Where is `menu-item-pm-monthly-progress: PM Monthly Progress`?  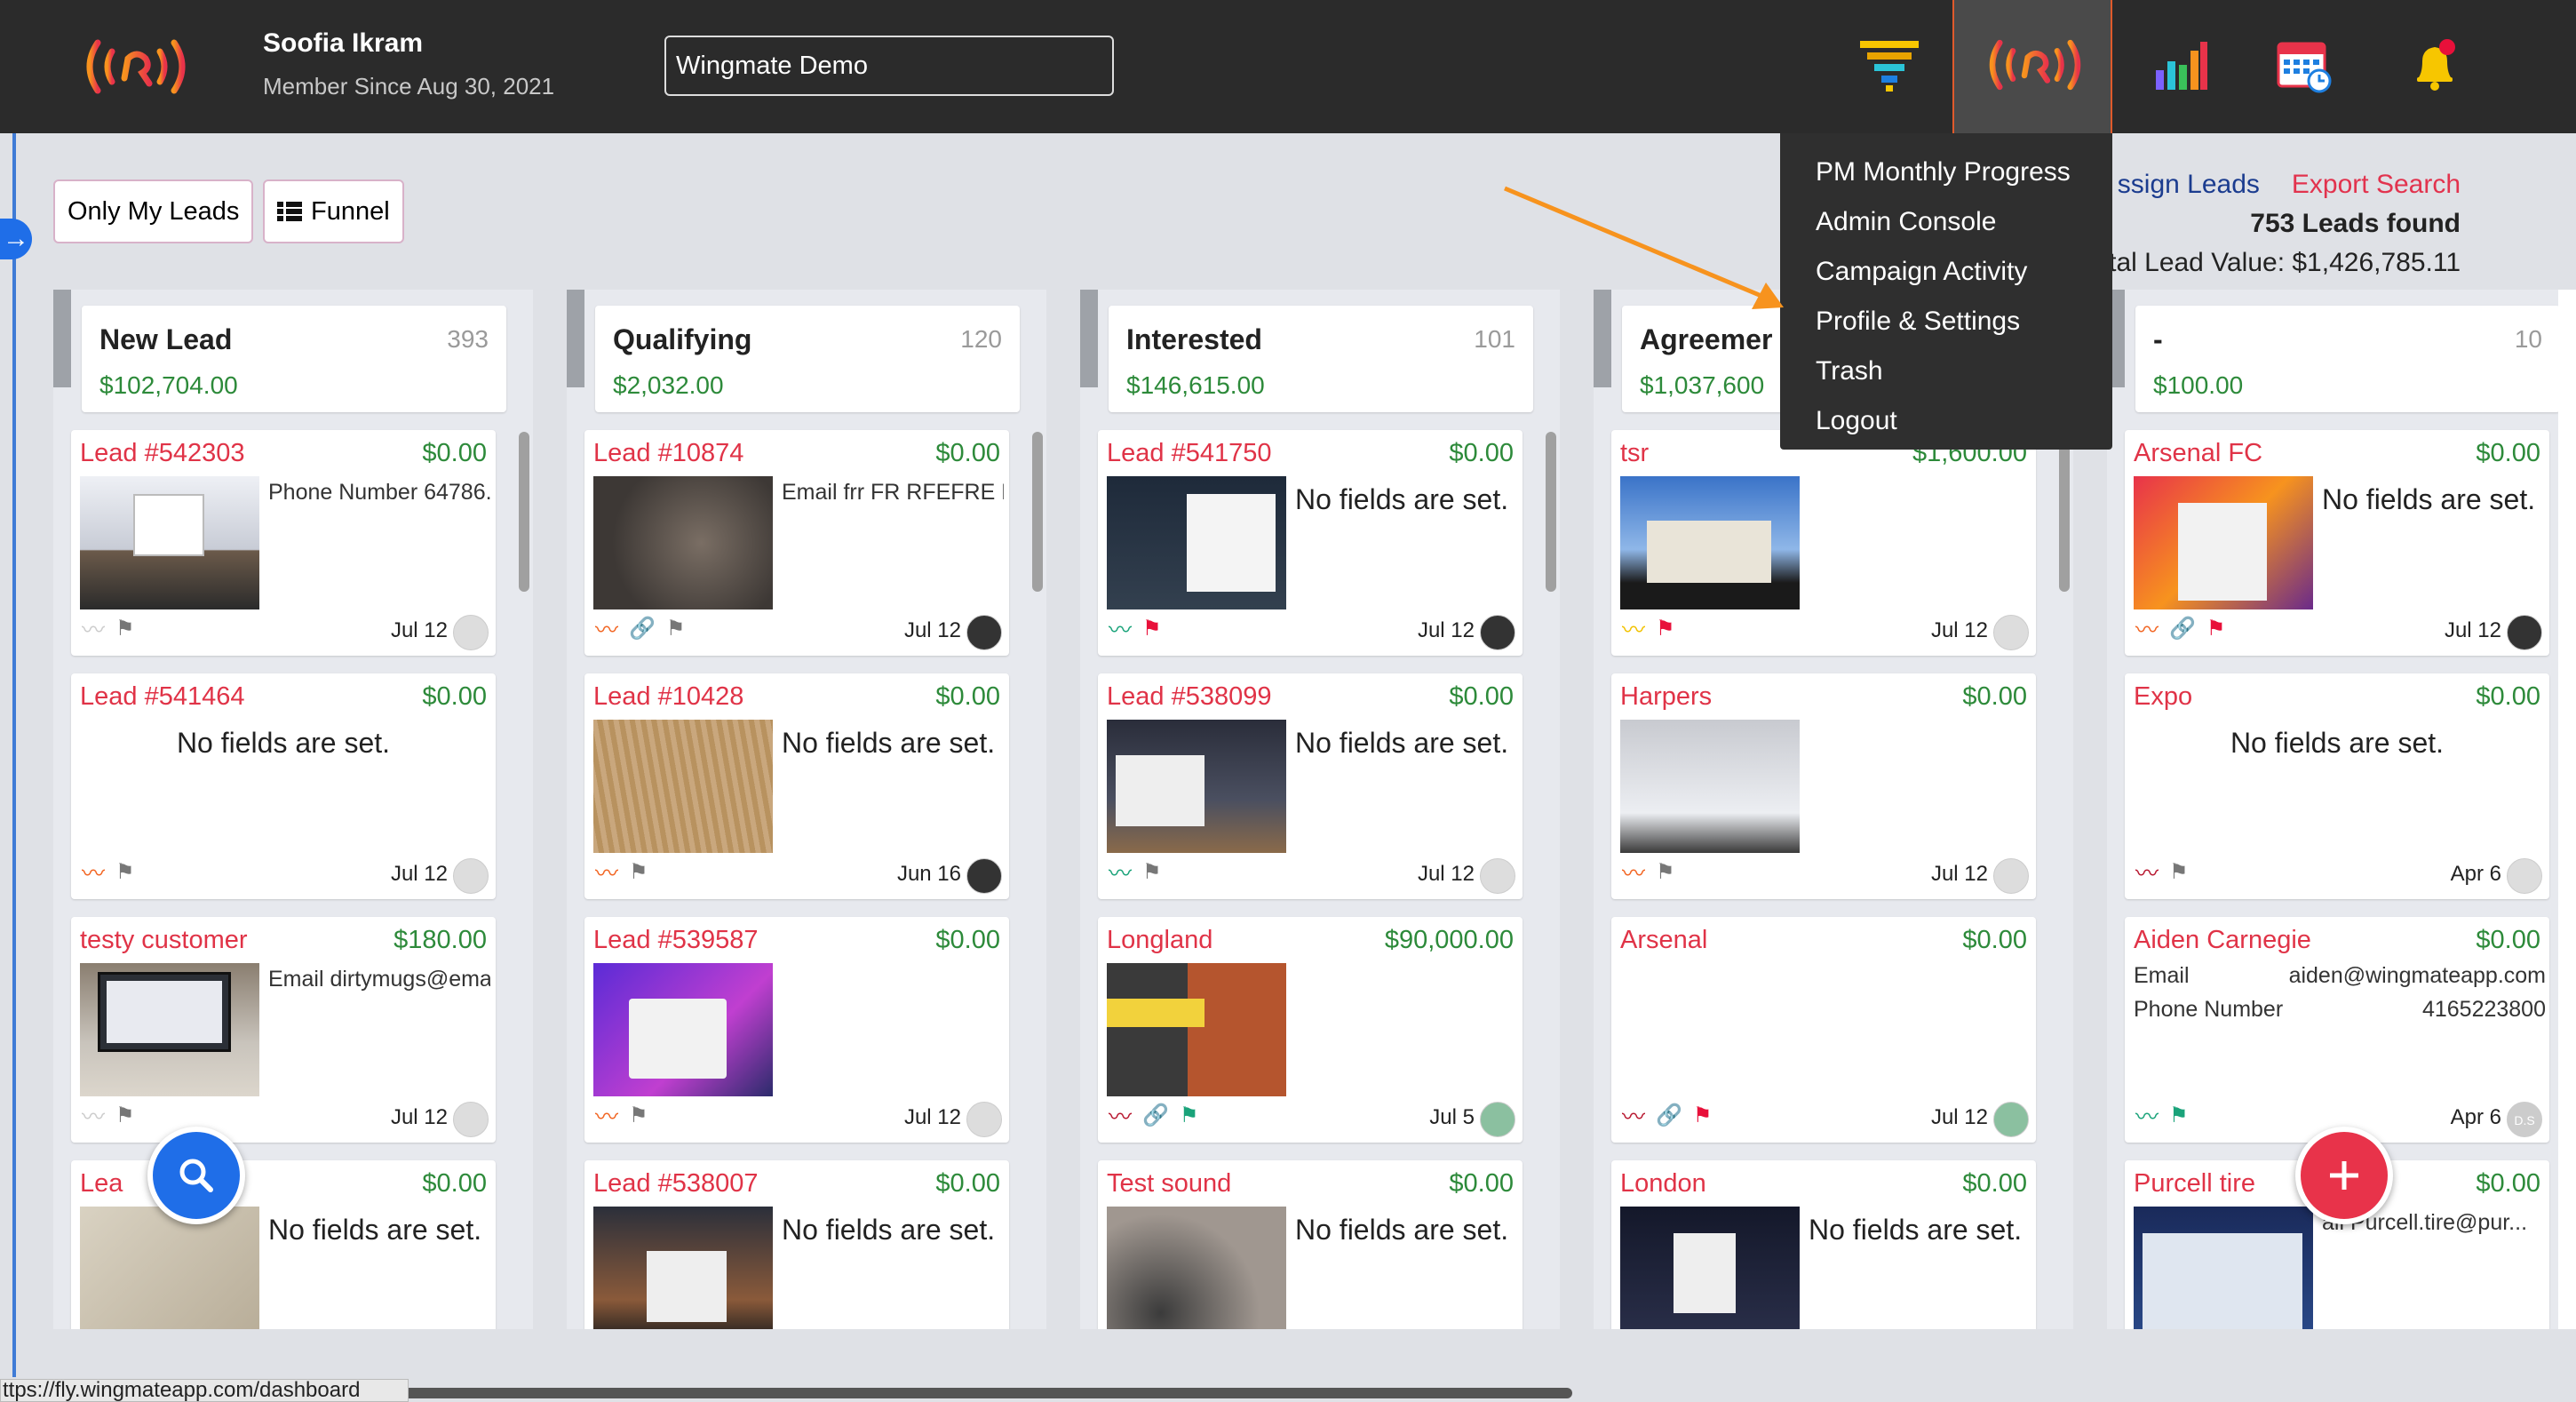
menu-item-pm-monthly-progress: PM Monthly Progress is located at coordinates (1946, 172).